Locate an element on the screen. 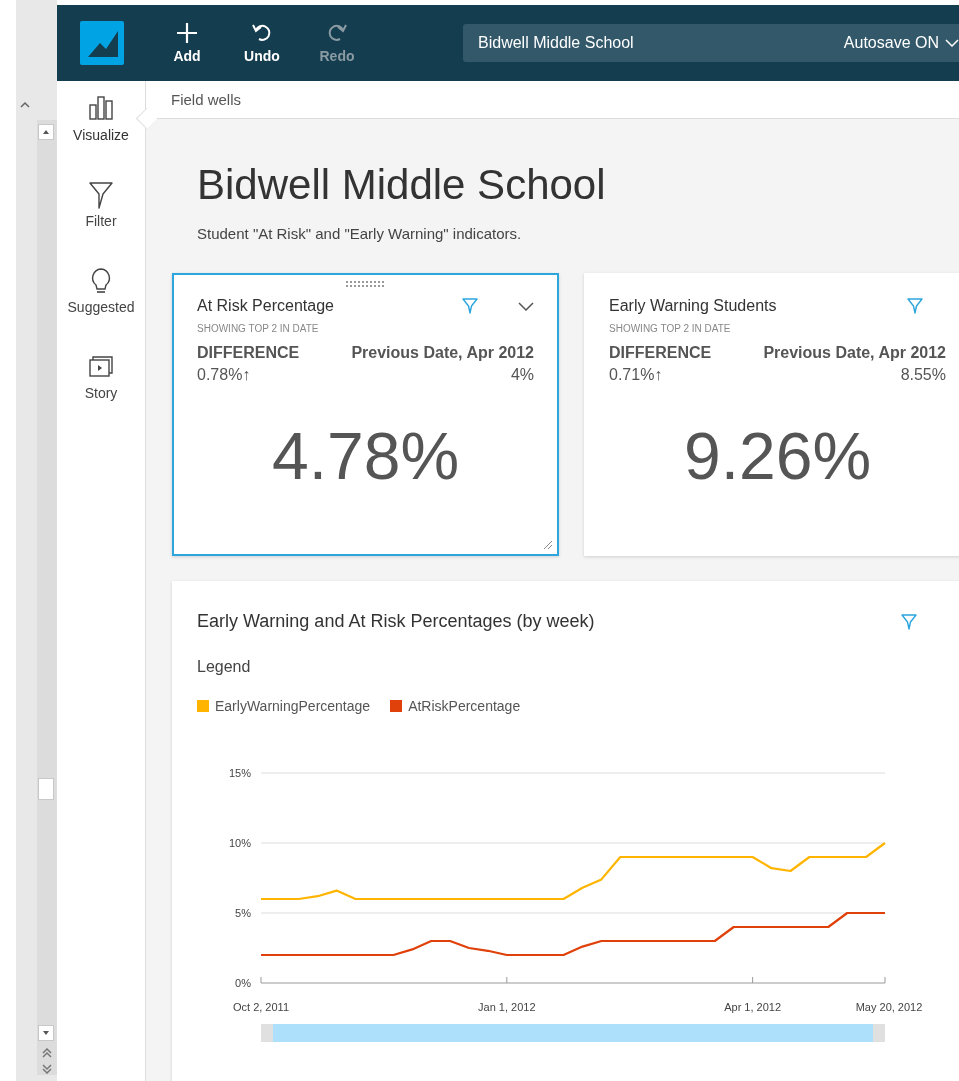 The height and width of the screenshot is (1081, 959). legend-label: EarlyWarningPercentage is located at coordinates (293, 706).